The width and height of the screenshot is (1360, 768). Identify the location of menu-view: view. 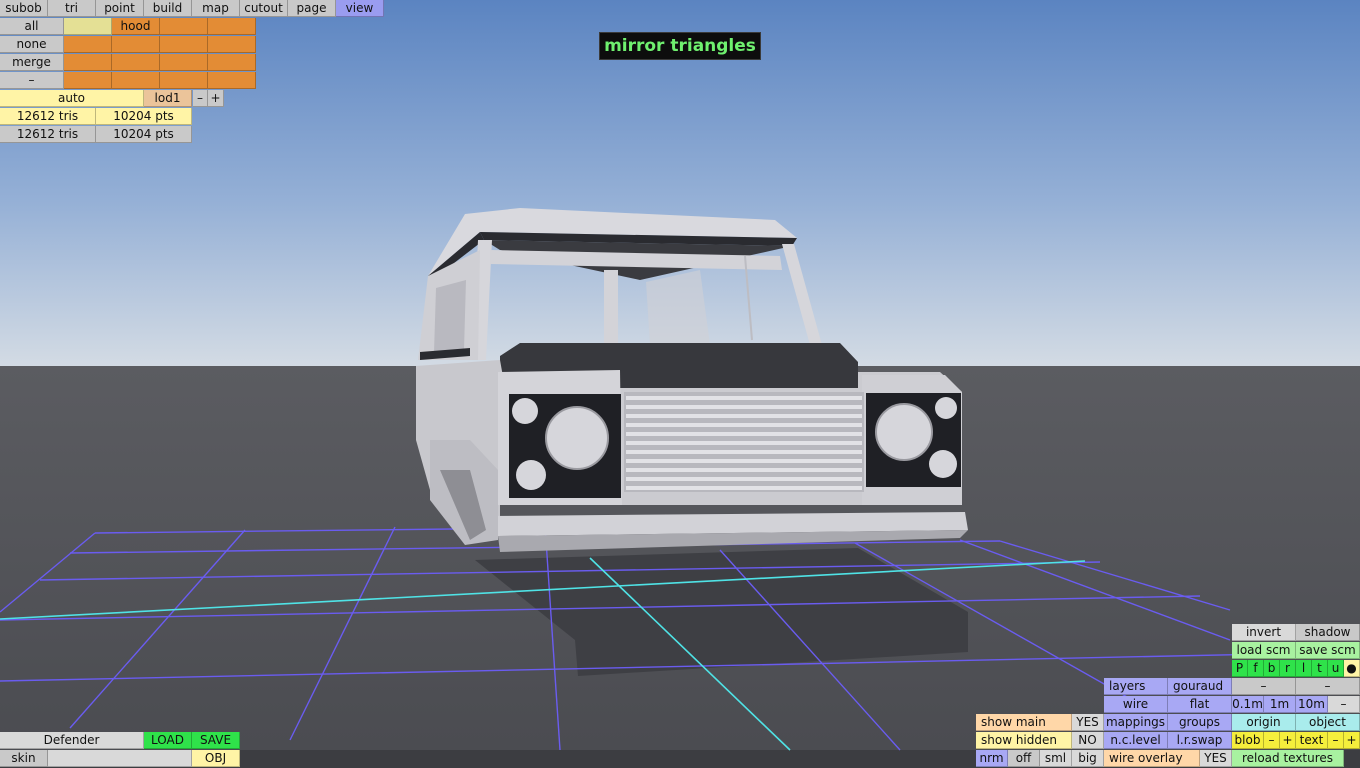
(360, 8).